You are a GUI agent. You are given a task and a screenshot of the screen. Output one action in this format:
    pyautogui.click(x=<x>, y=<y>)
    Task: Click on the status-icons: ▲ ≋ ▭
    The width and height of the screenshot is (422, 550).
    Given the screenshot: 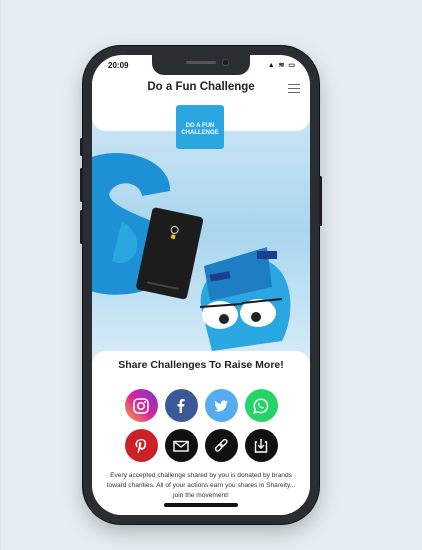 What is the action you would take?
    pyautogui.click(x=281, y=65)
    